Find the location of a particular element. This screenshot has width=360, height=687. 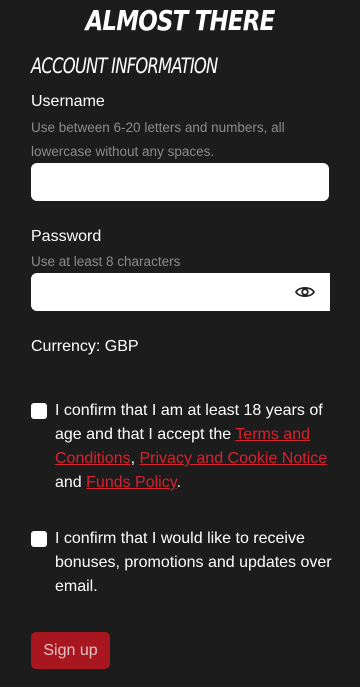

username-label: Username is located at coordinates (68, 101).